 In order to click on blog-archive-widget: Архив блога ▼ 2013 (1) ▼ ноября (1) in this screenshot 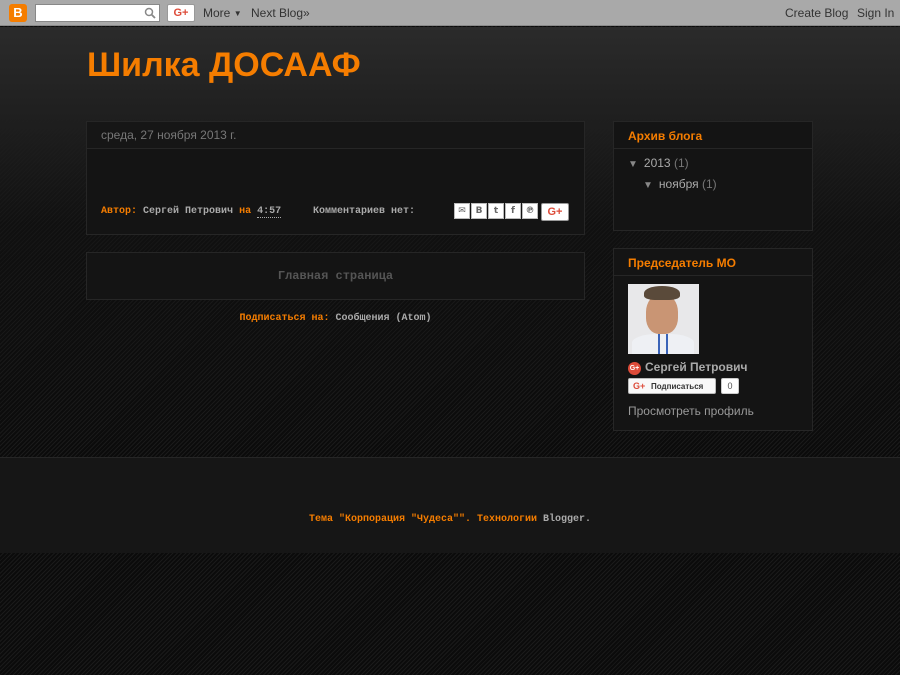, I will do `click(713, 176)`.